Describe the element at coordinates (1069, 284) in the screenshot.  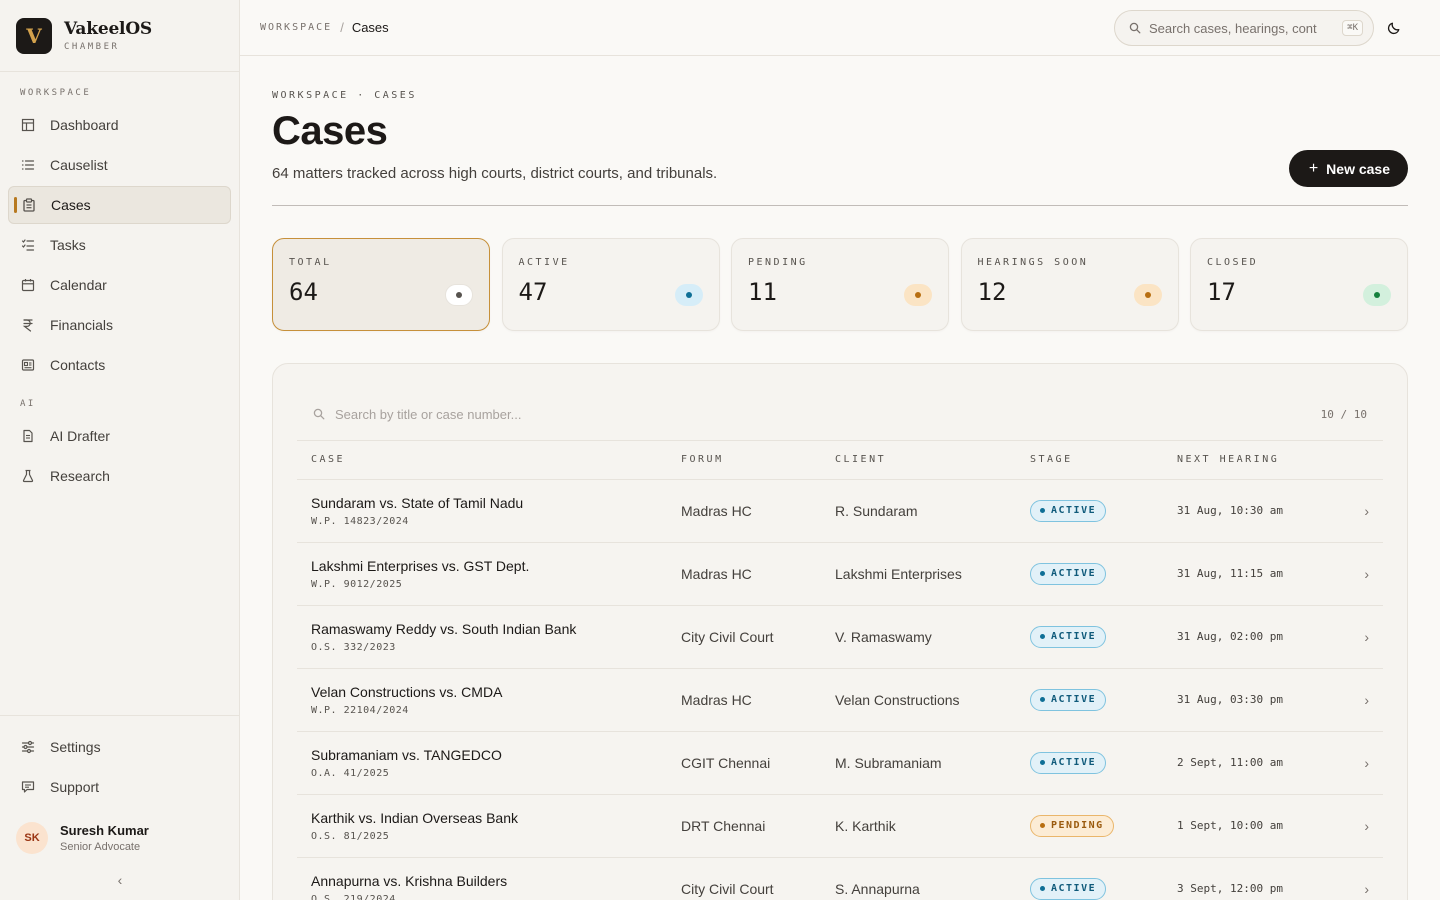
I see `stat-card-hearings-soon: HEARINGS SOON 12` at that location.